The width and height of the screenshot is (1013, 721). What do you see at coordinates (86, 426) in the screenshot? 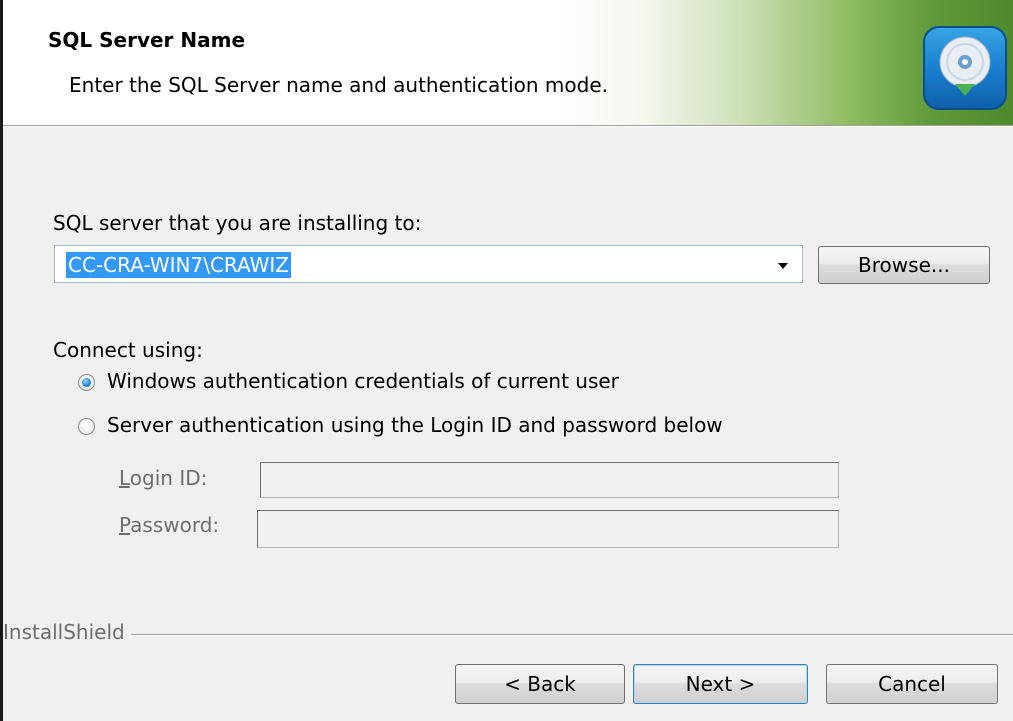
I see `server-auth-radio` at bounding box center [86, 426].